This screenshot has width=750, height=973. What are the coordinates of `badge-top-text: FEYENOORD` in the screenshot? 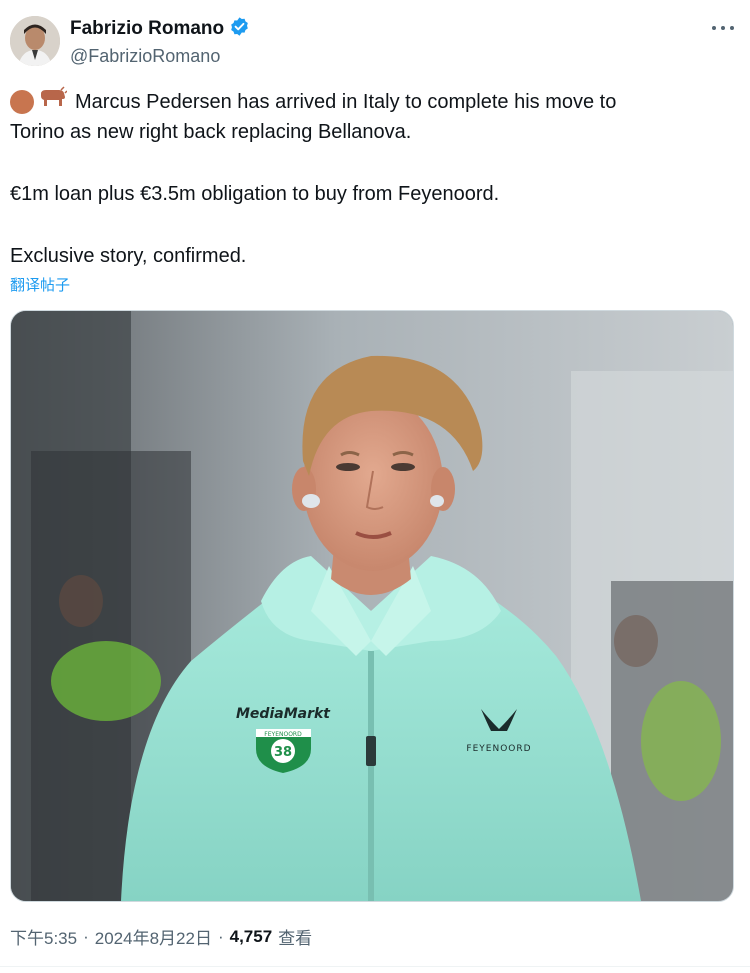 It's located at (283, 734).